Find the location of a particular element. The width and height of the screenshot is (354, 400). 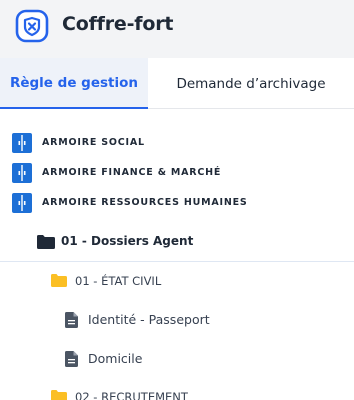

tree-item-dossiers-agent: 01 - Dossiers Agent is located at coordinates (177, 242).